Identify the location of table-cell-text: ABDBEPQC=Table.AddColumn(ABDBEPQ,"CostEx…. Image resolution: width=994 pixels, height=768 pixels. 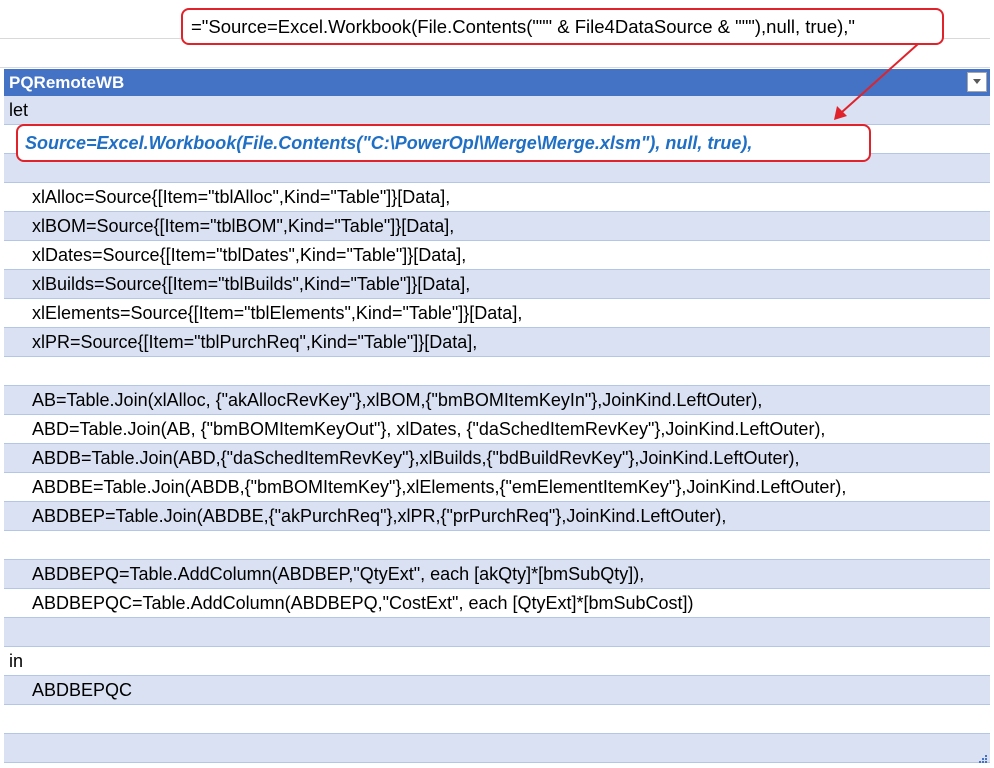
(363, 603).